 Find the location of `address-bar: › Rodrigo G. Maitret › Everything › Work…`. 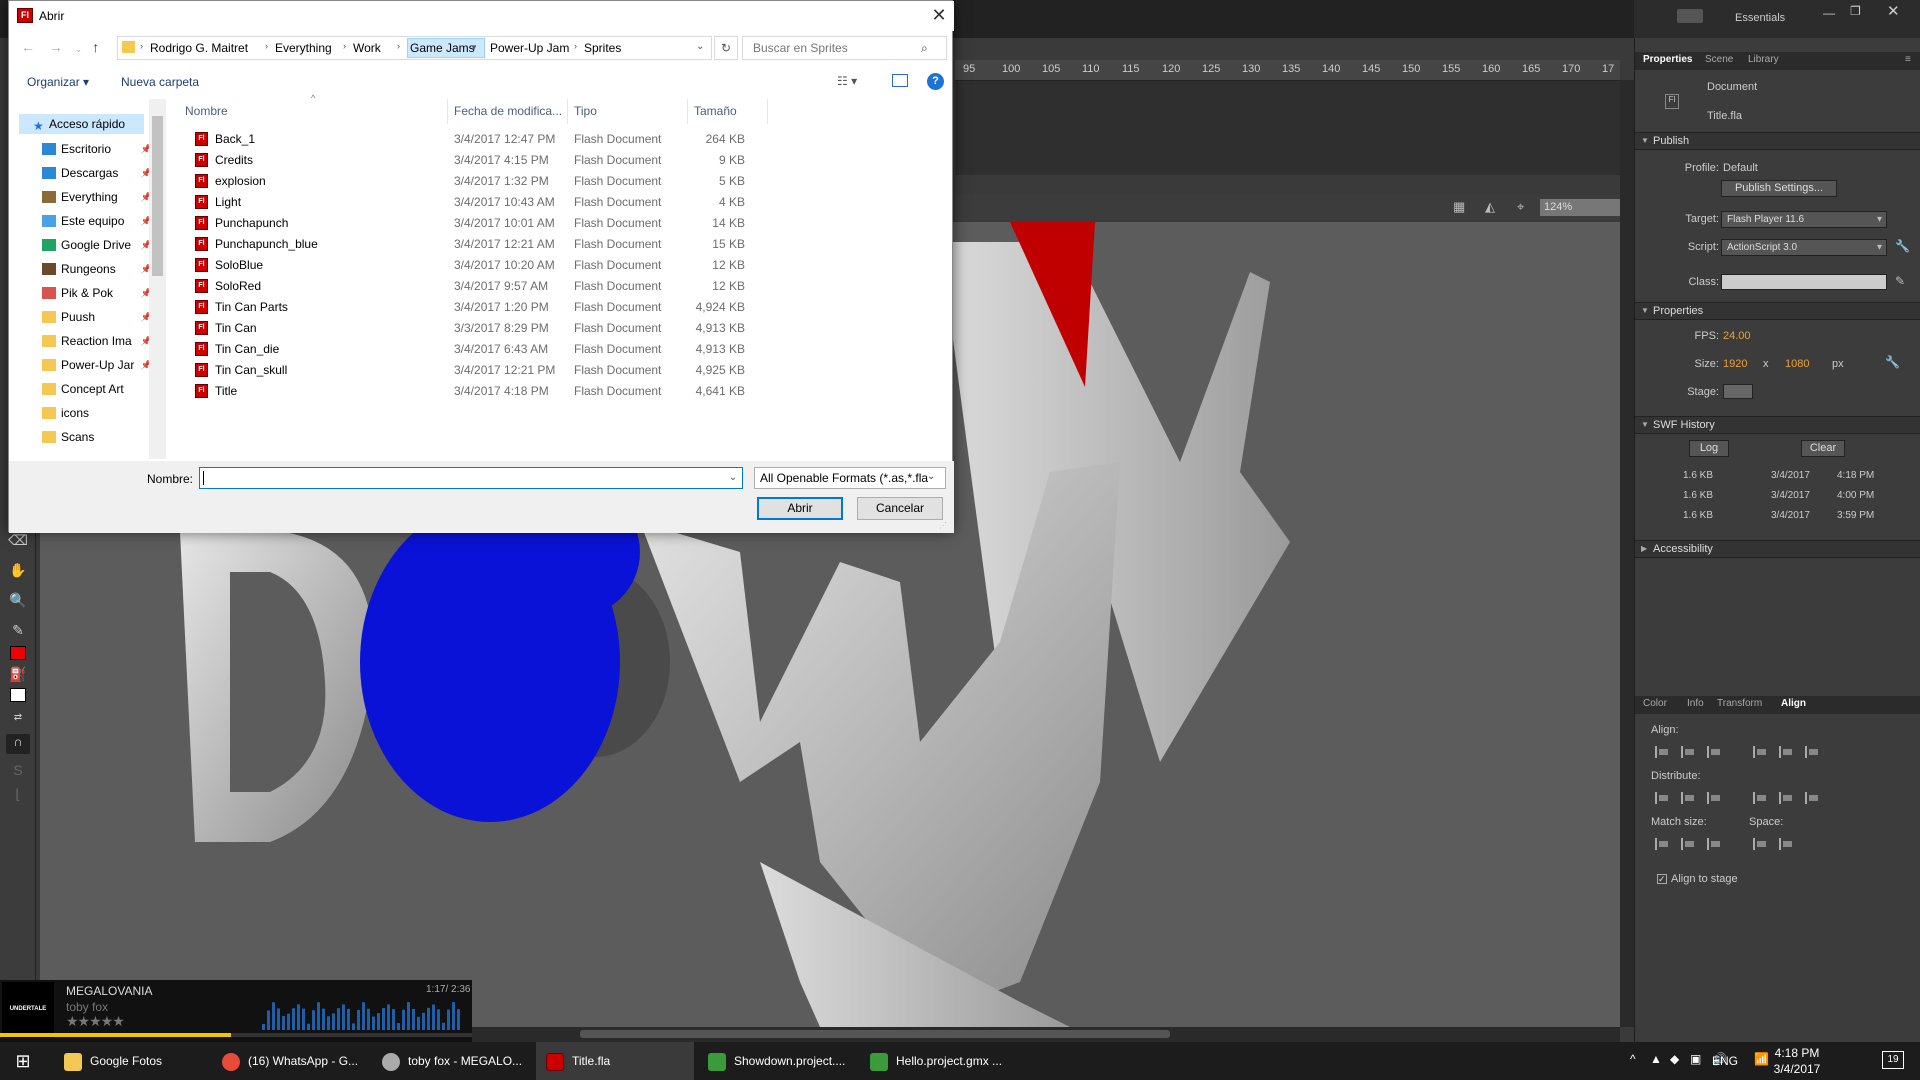

address-bar: › Rodrigo G. Maitret › Everything › Work… is located at coordinates (414, 48).